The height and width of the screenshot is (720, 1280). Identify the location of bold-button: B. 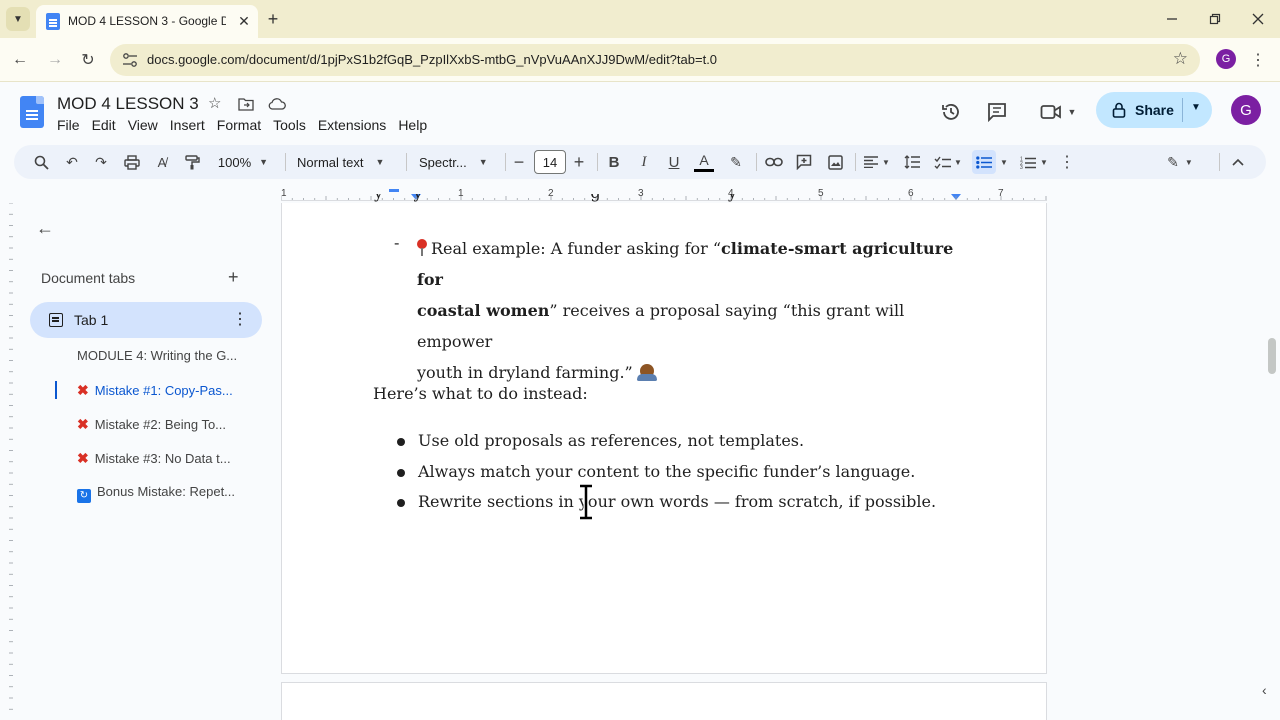
(614, 162).